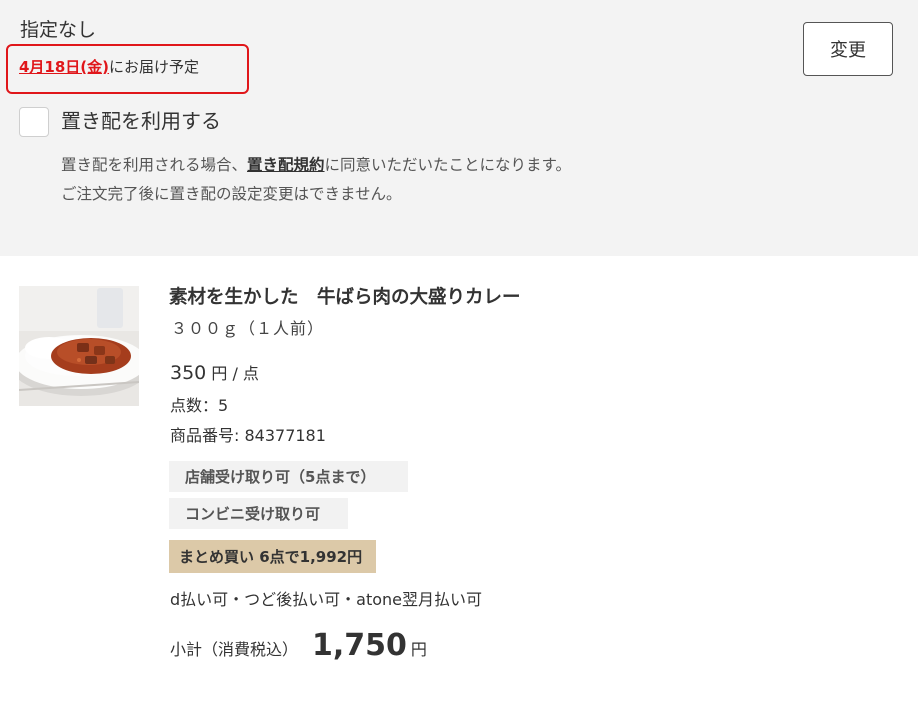 This screenshot has width=918, height=705. I want to click on product-price-unit: 円 / 点, so click(232, 373).